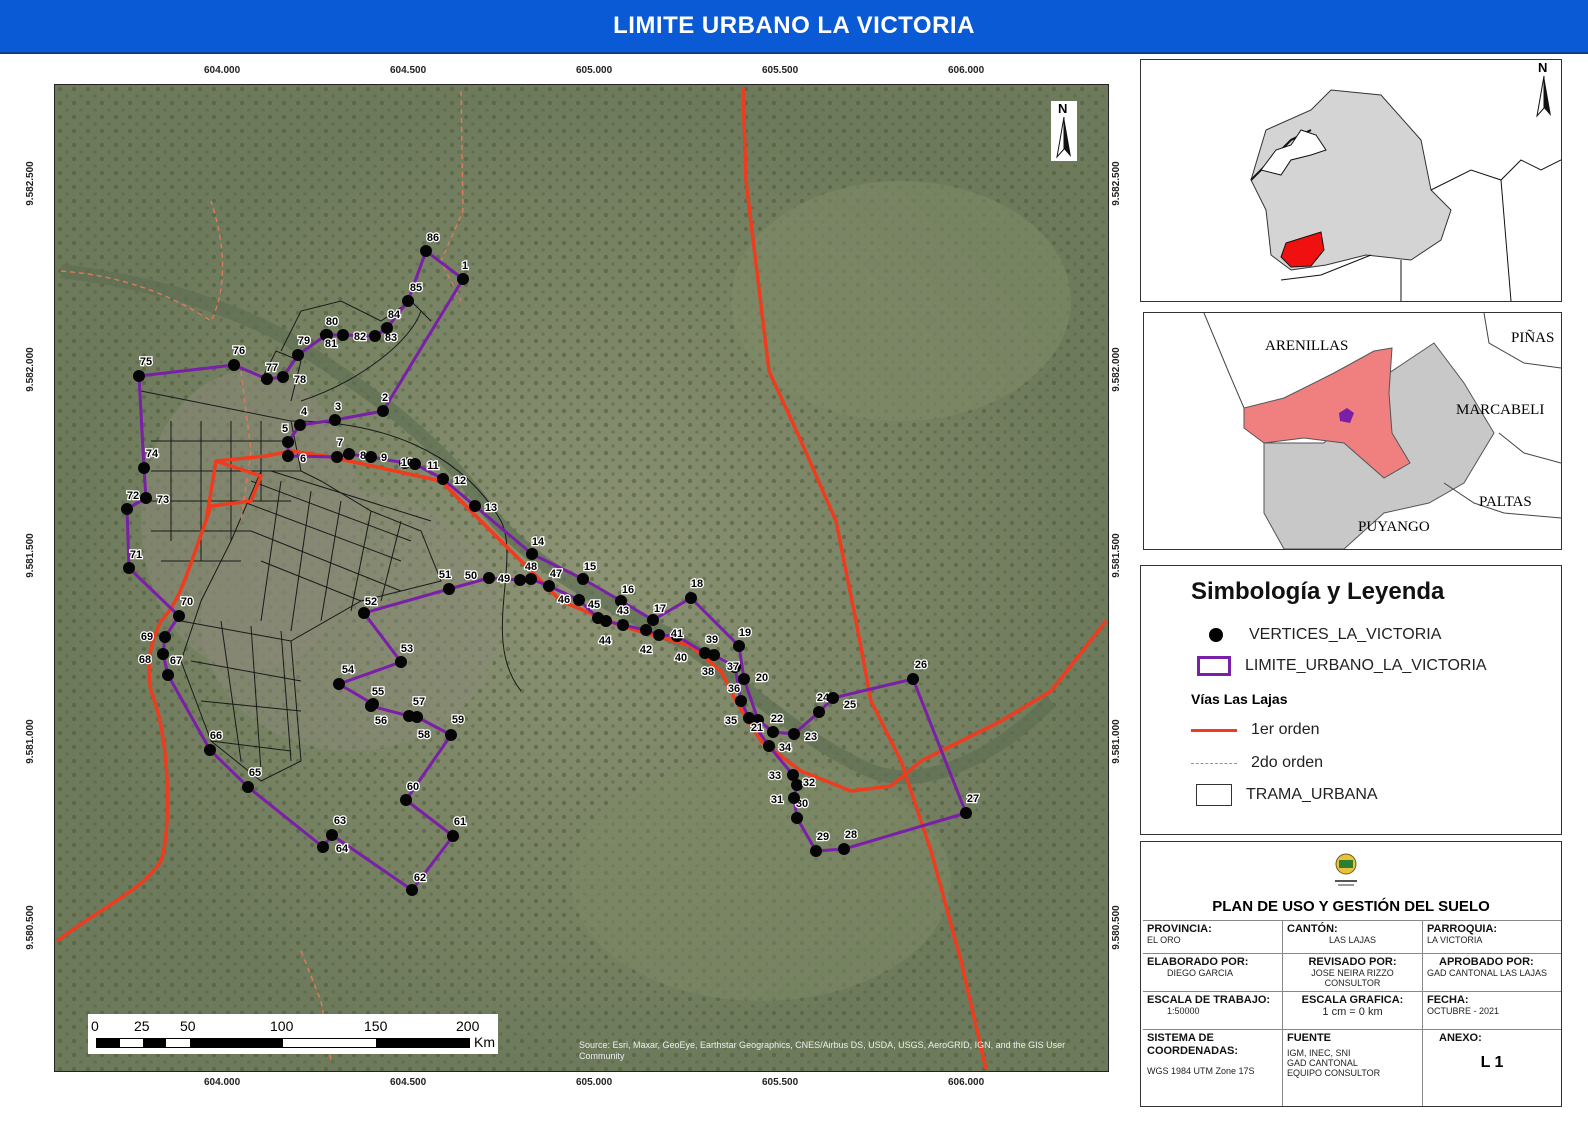  What do you see at coordinates (424, 735) in the screenshot?
I see `vertex-label: 58` at bounding box center [424, 735].